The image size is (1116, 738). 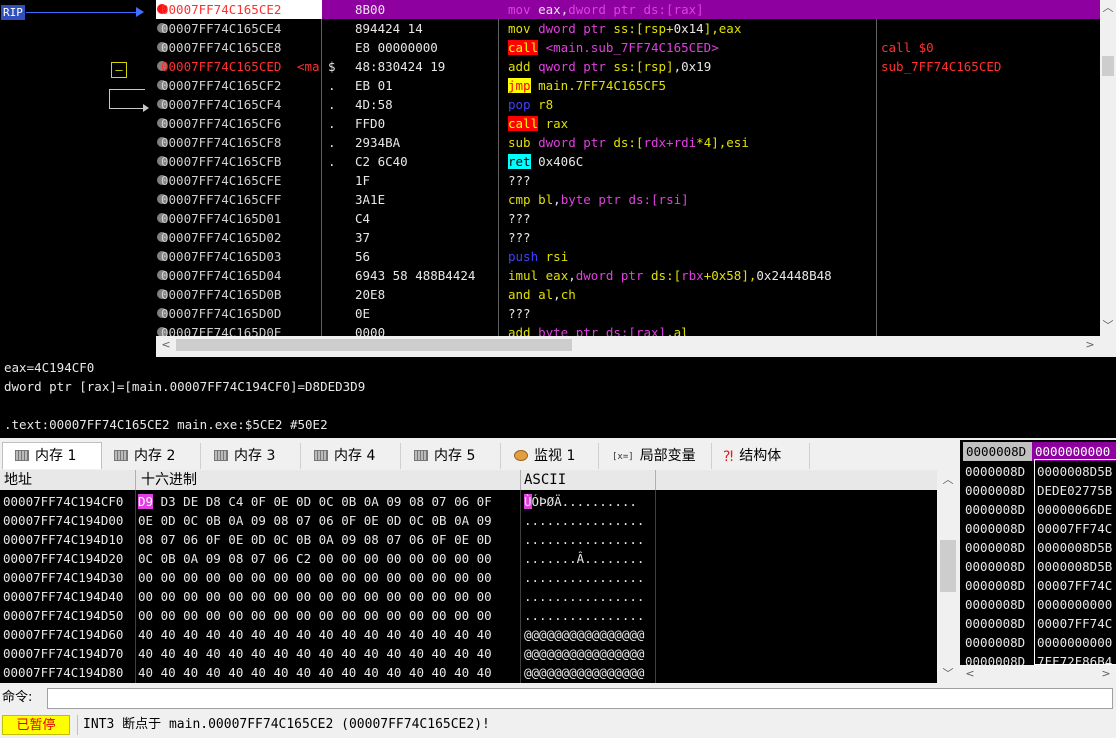 What do you see at coordinates (628, 294) in the screenshot?
I see `disasm-row: 00007FF74C165D0B 20E8 and al,ch` at bounding box center [628, 294].